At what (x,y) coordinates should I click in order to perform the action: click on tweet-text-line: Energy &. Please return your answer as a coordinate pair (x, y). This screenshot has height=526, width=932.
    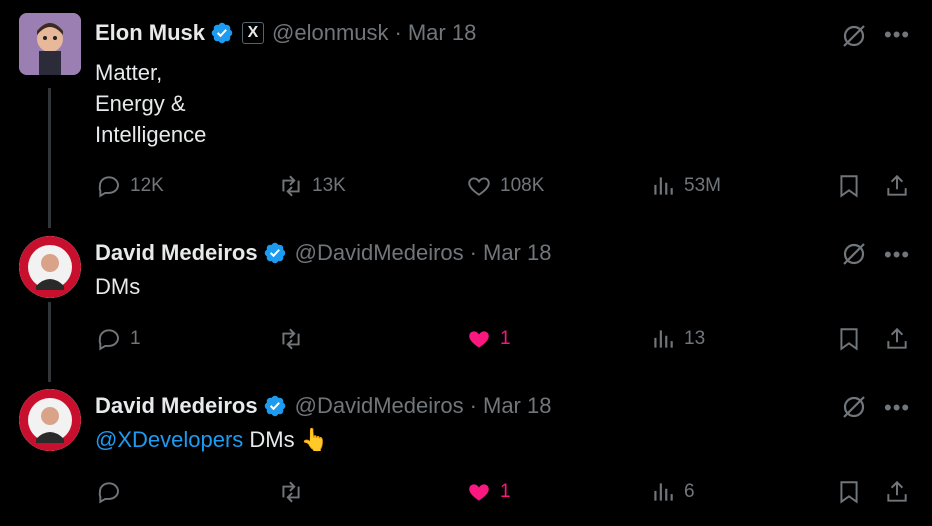
    Looking at the image, I should click on (140, 103).